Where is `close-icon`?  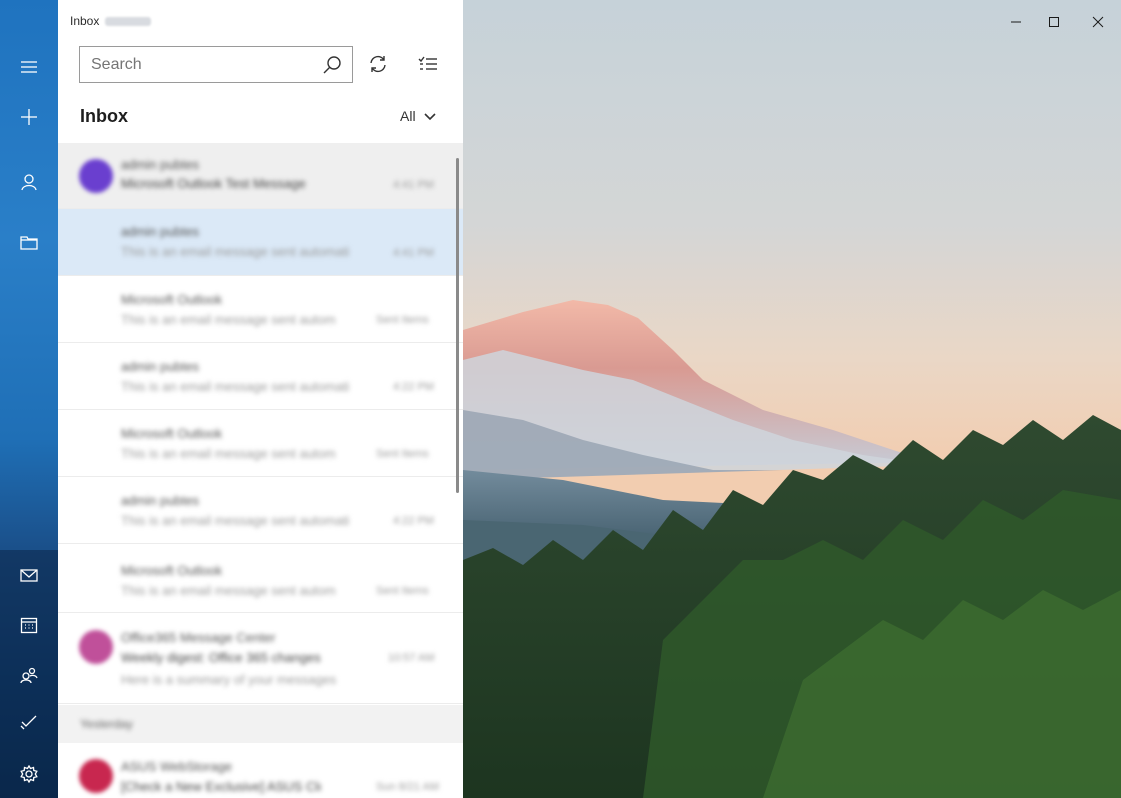
close-icon is located at coordinates (1098, 22).